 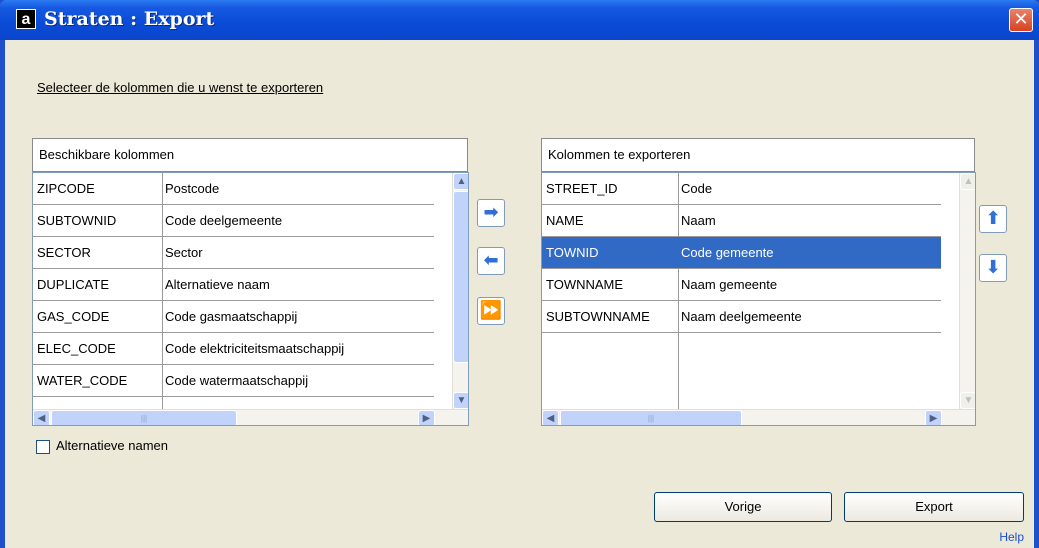 I want to click on column-code: DUPLICATE, so click(x=73, y=284).